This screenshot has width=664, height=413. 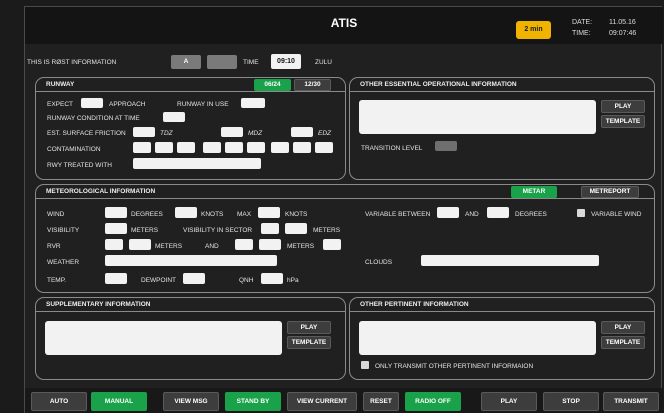 I want to click on dewpoint-field, so click(x=194, y=278).